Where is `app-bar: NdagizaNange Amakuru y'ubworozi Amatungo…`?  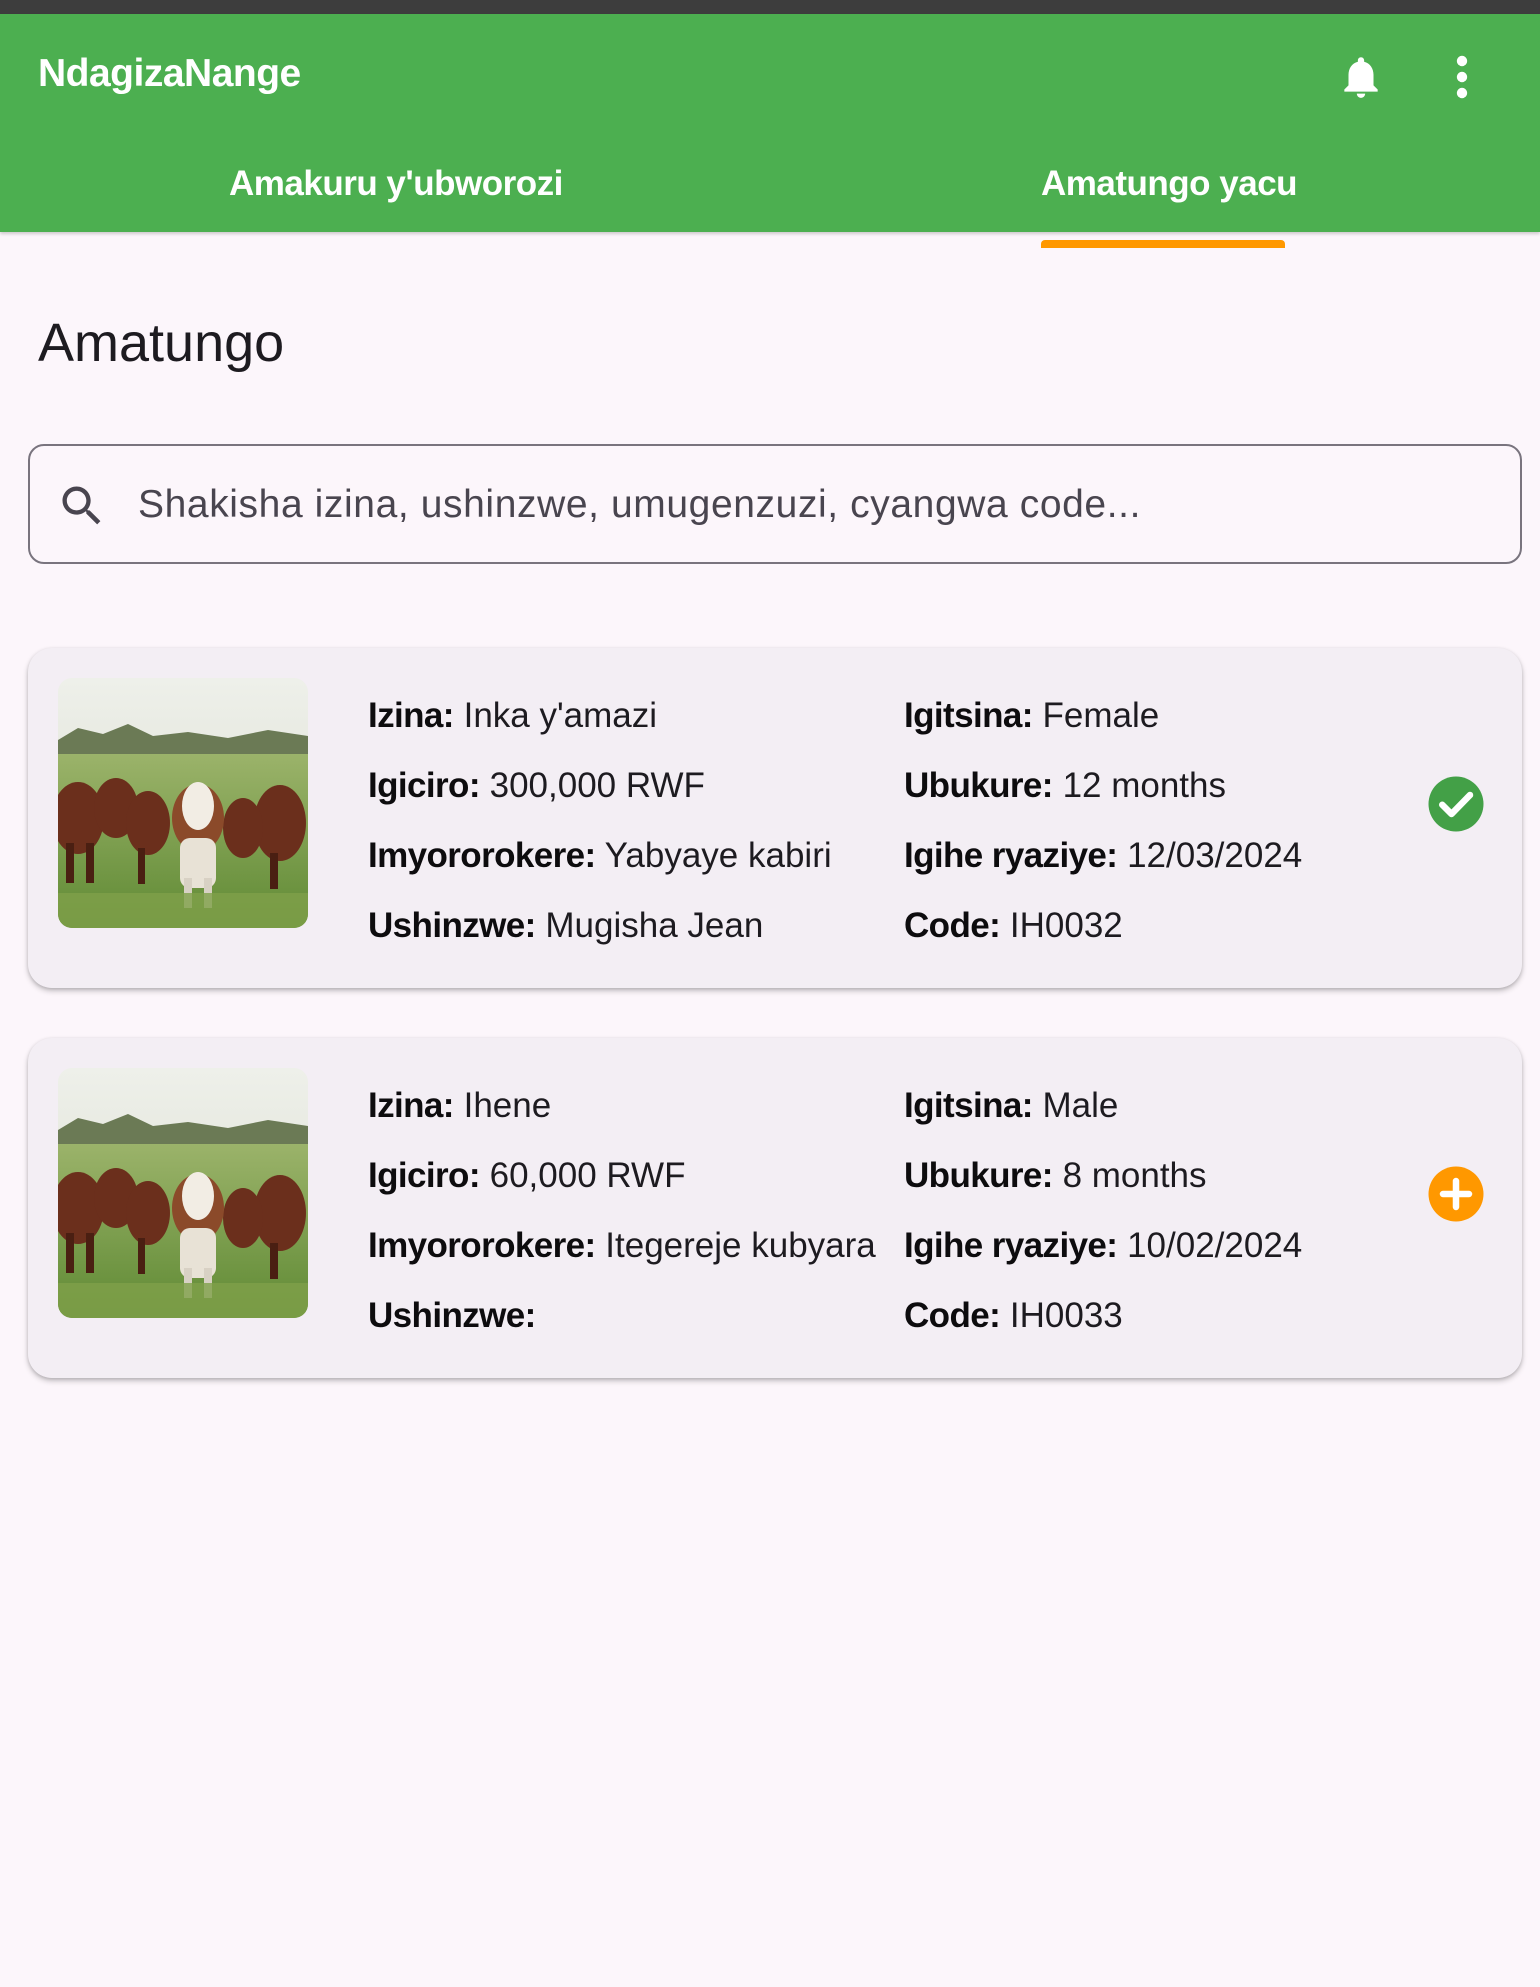
app-bar: NdagizaNange Amakuru y'ubworozi Amatungo… is located at coordinates (770, 131).